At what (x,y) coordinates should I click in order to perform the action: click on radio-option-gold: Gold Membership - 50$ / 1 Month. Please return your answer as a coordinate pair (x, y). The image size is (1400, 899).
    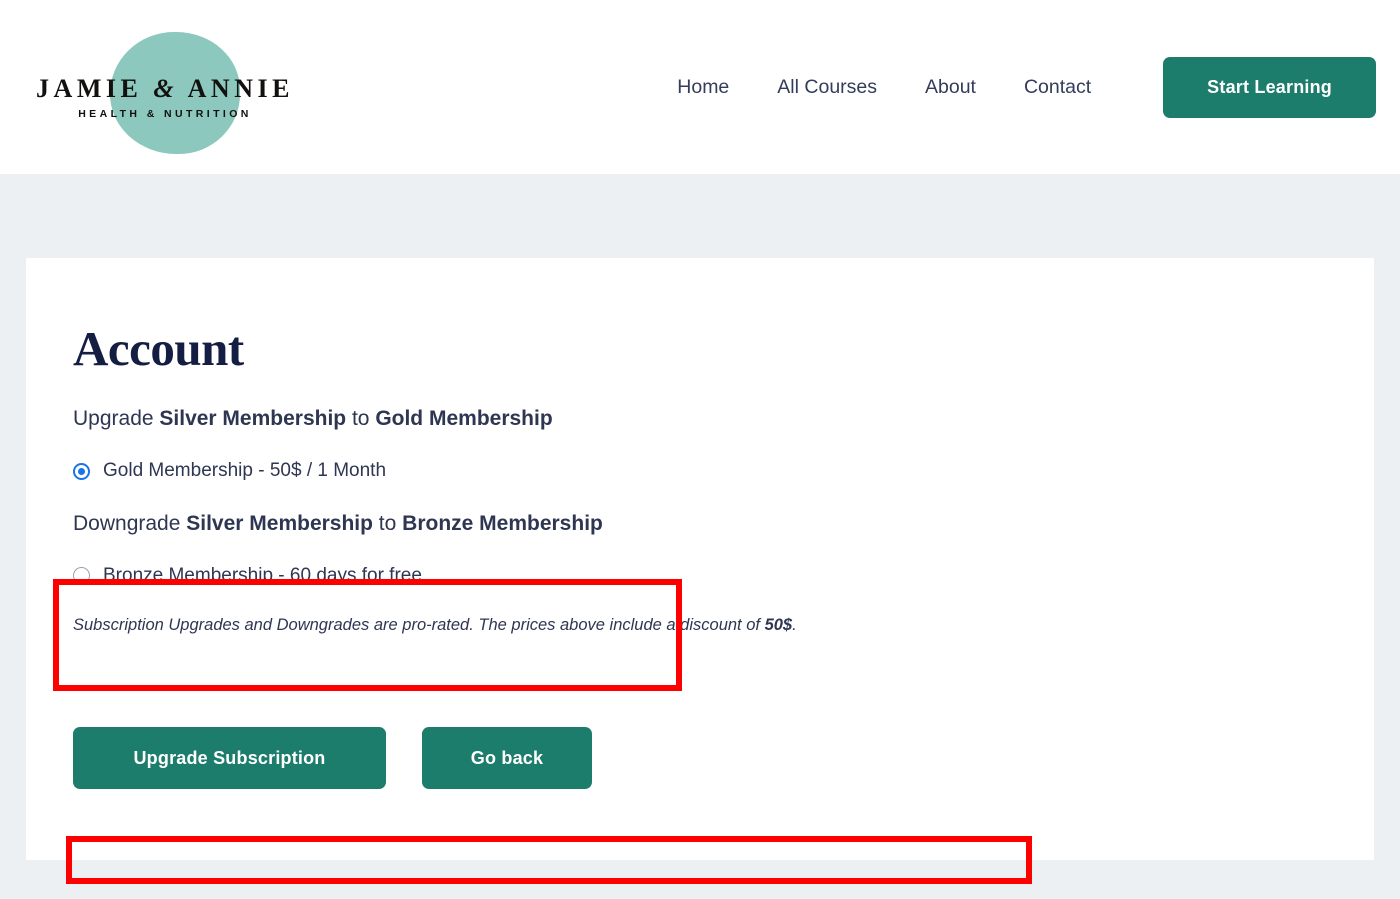
    Looking at the image, I should click on (723, 471).